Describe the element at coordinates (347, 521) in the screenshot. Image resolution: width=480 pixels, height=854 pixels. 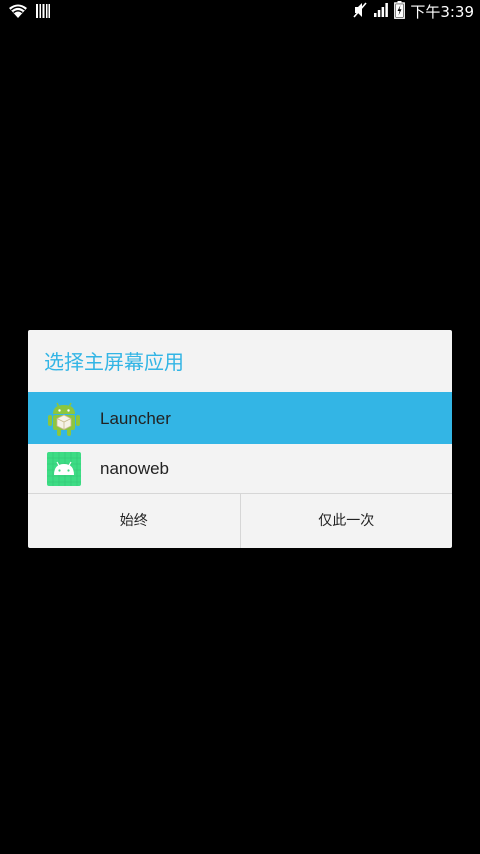
I see `just-once-button: 仅此一次` at that location.